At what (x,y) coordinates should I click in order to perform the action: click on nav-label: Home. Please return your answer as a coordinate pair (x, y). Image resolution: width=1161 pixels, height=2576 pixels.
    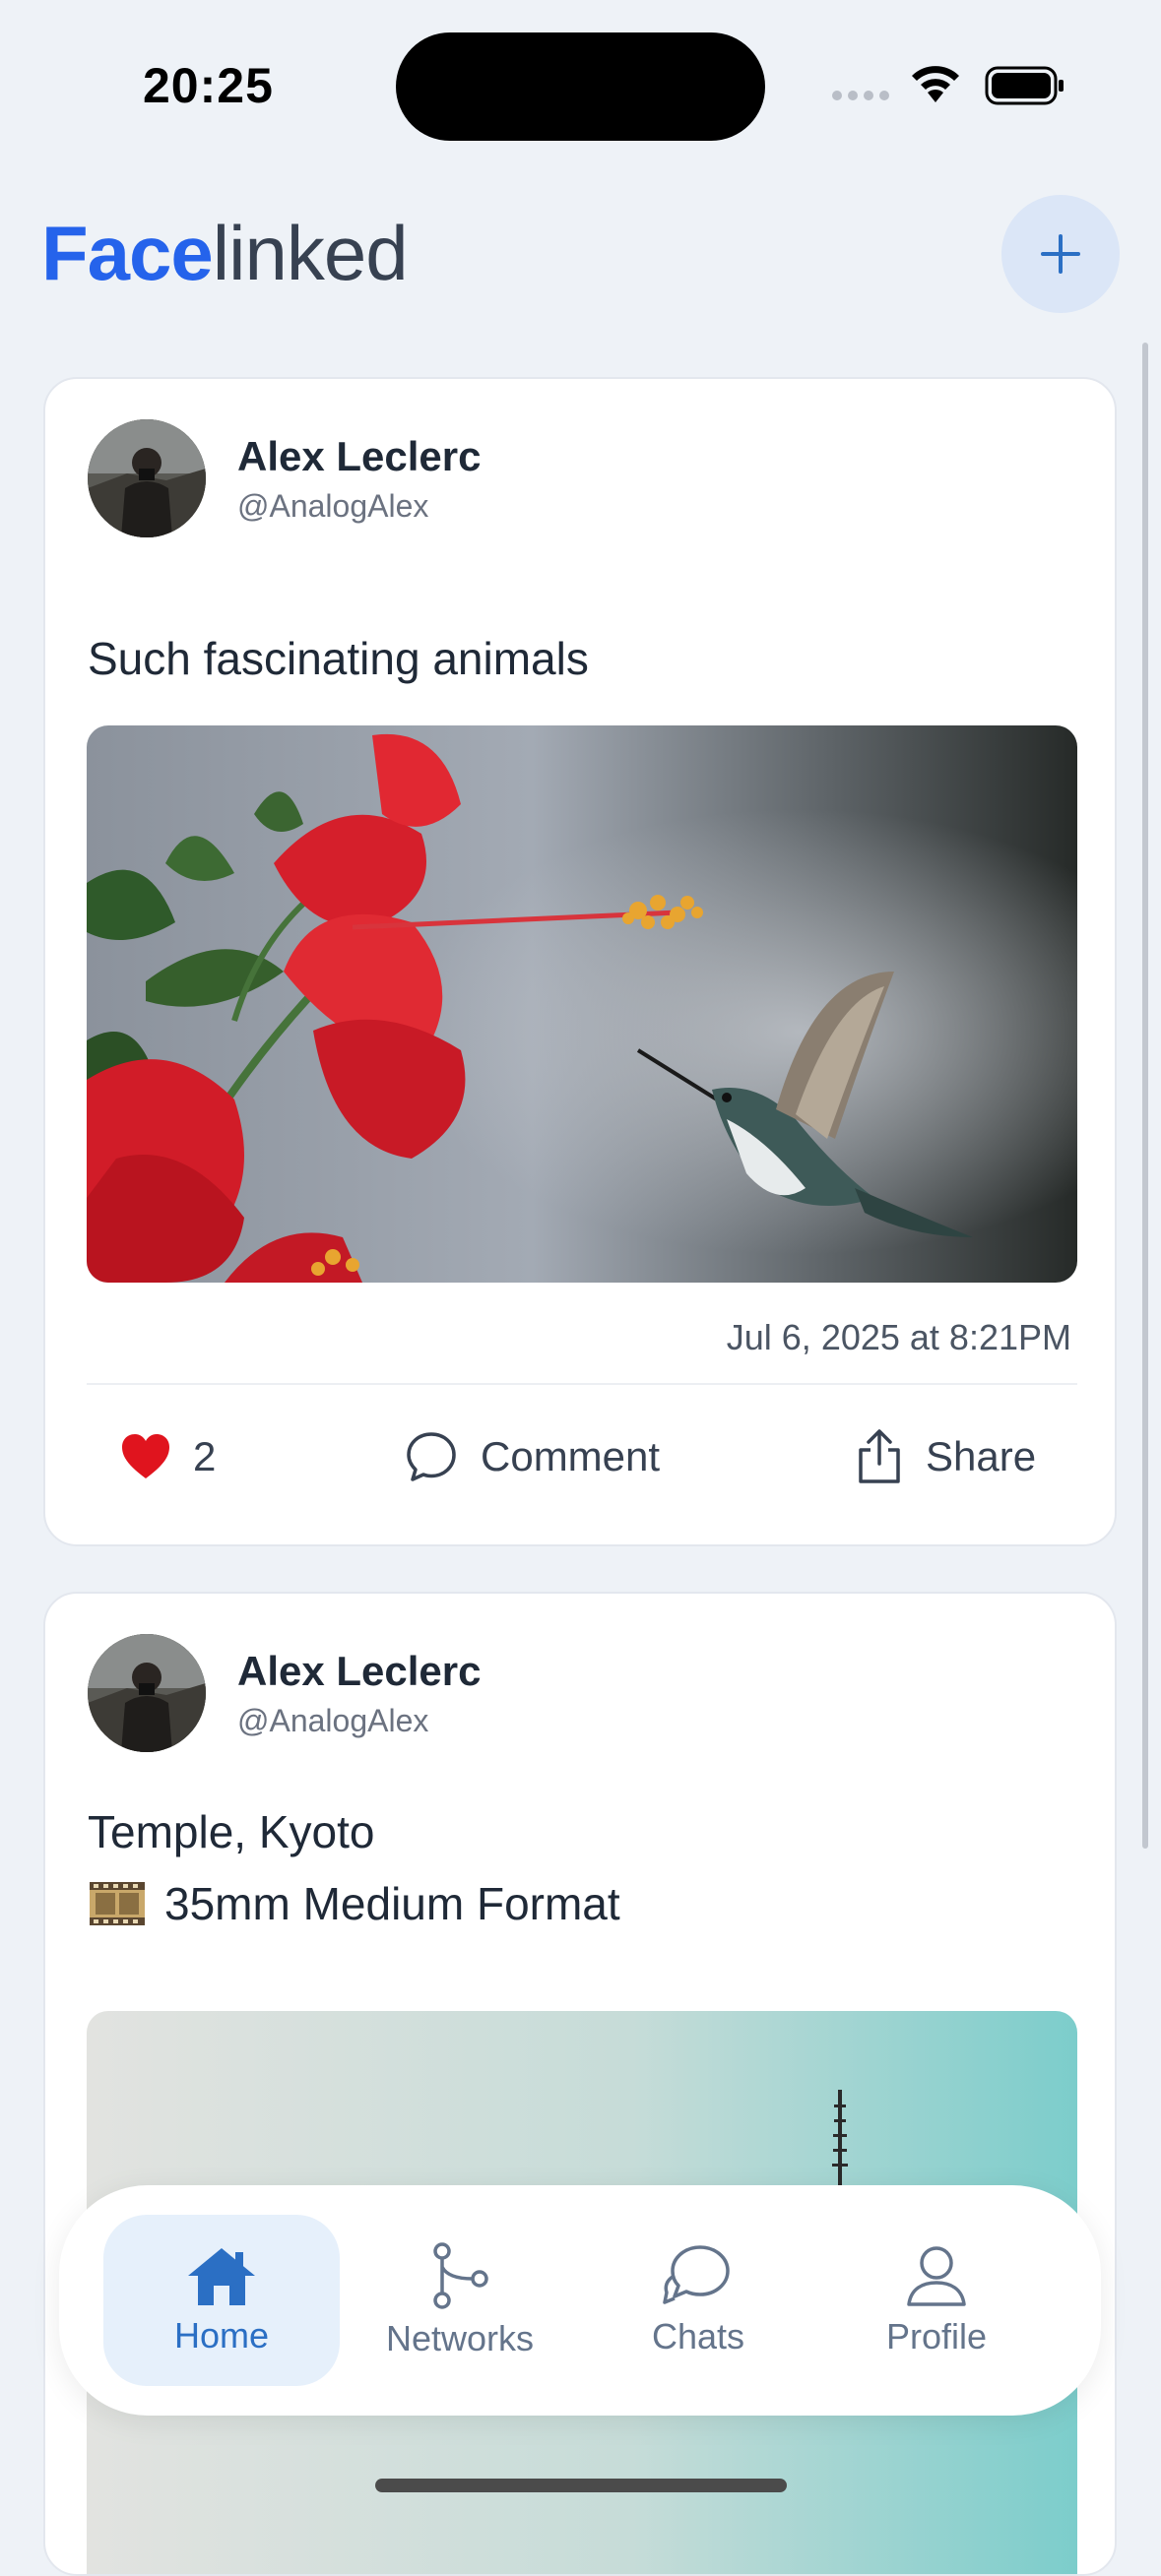
    Looking at the image, I should click on (221, 2335).